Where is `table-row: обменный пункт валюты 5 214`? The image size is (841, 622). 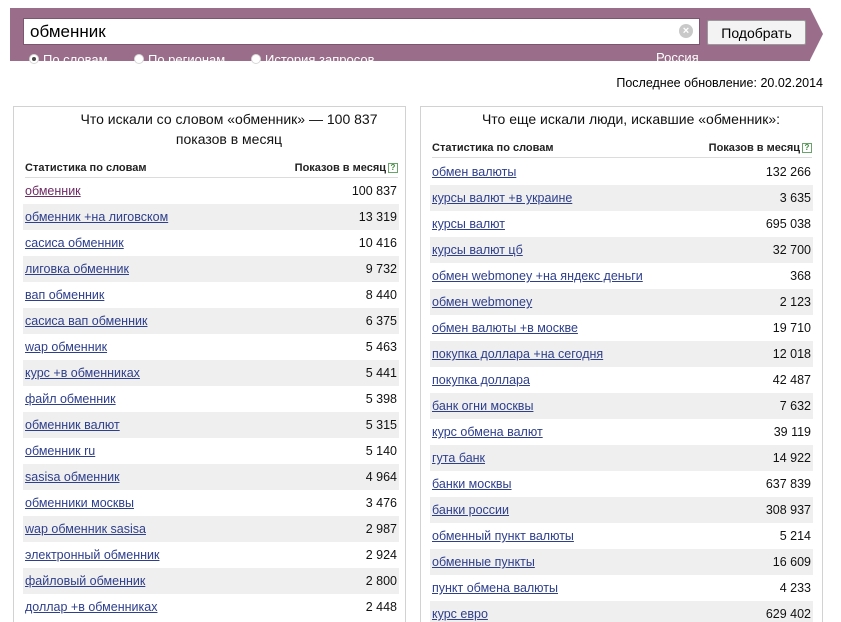 table-row: обменный пункт валюты 5 214 is located at coordinates (621, 536).